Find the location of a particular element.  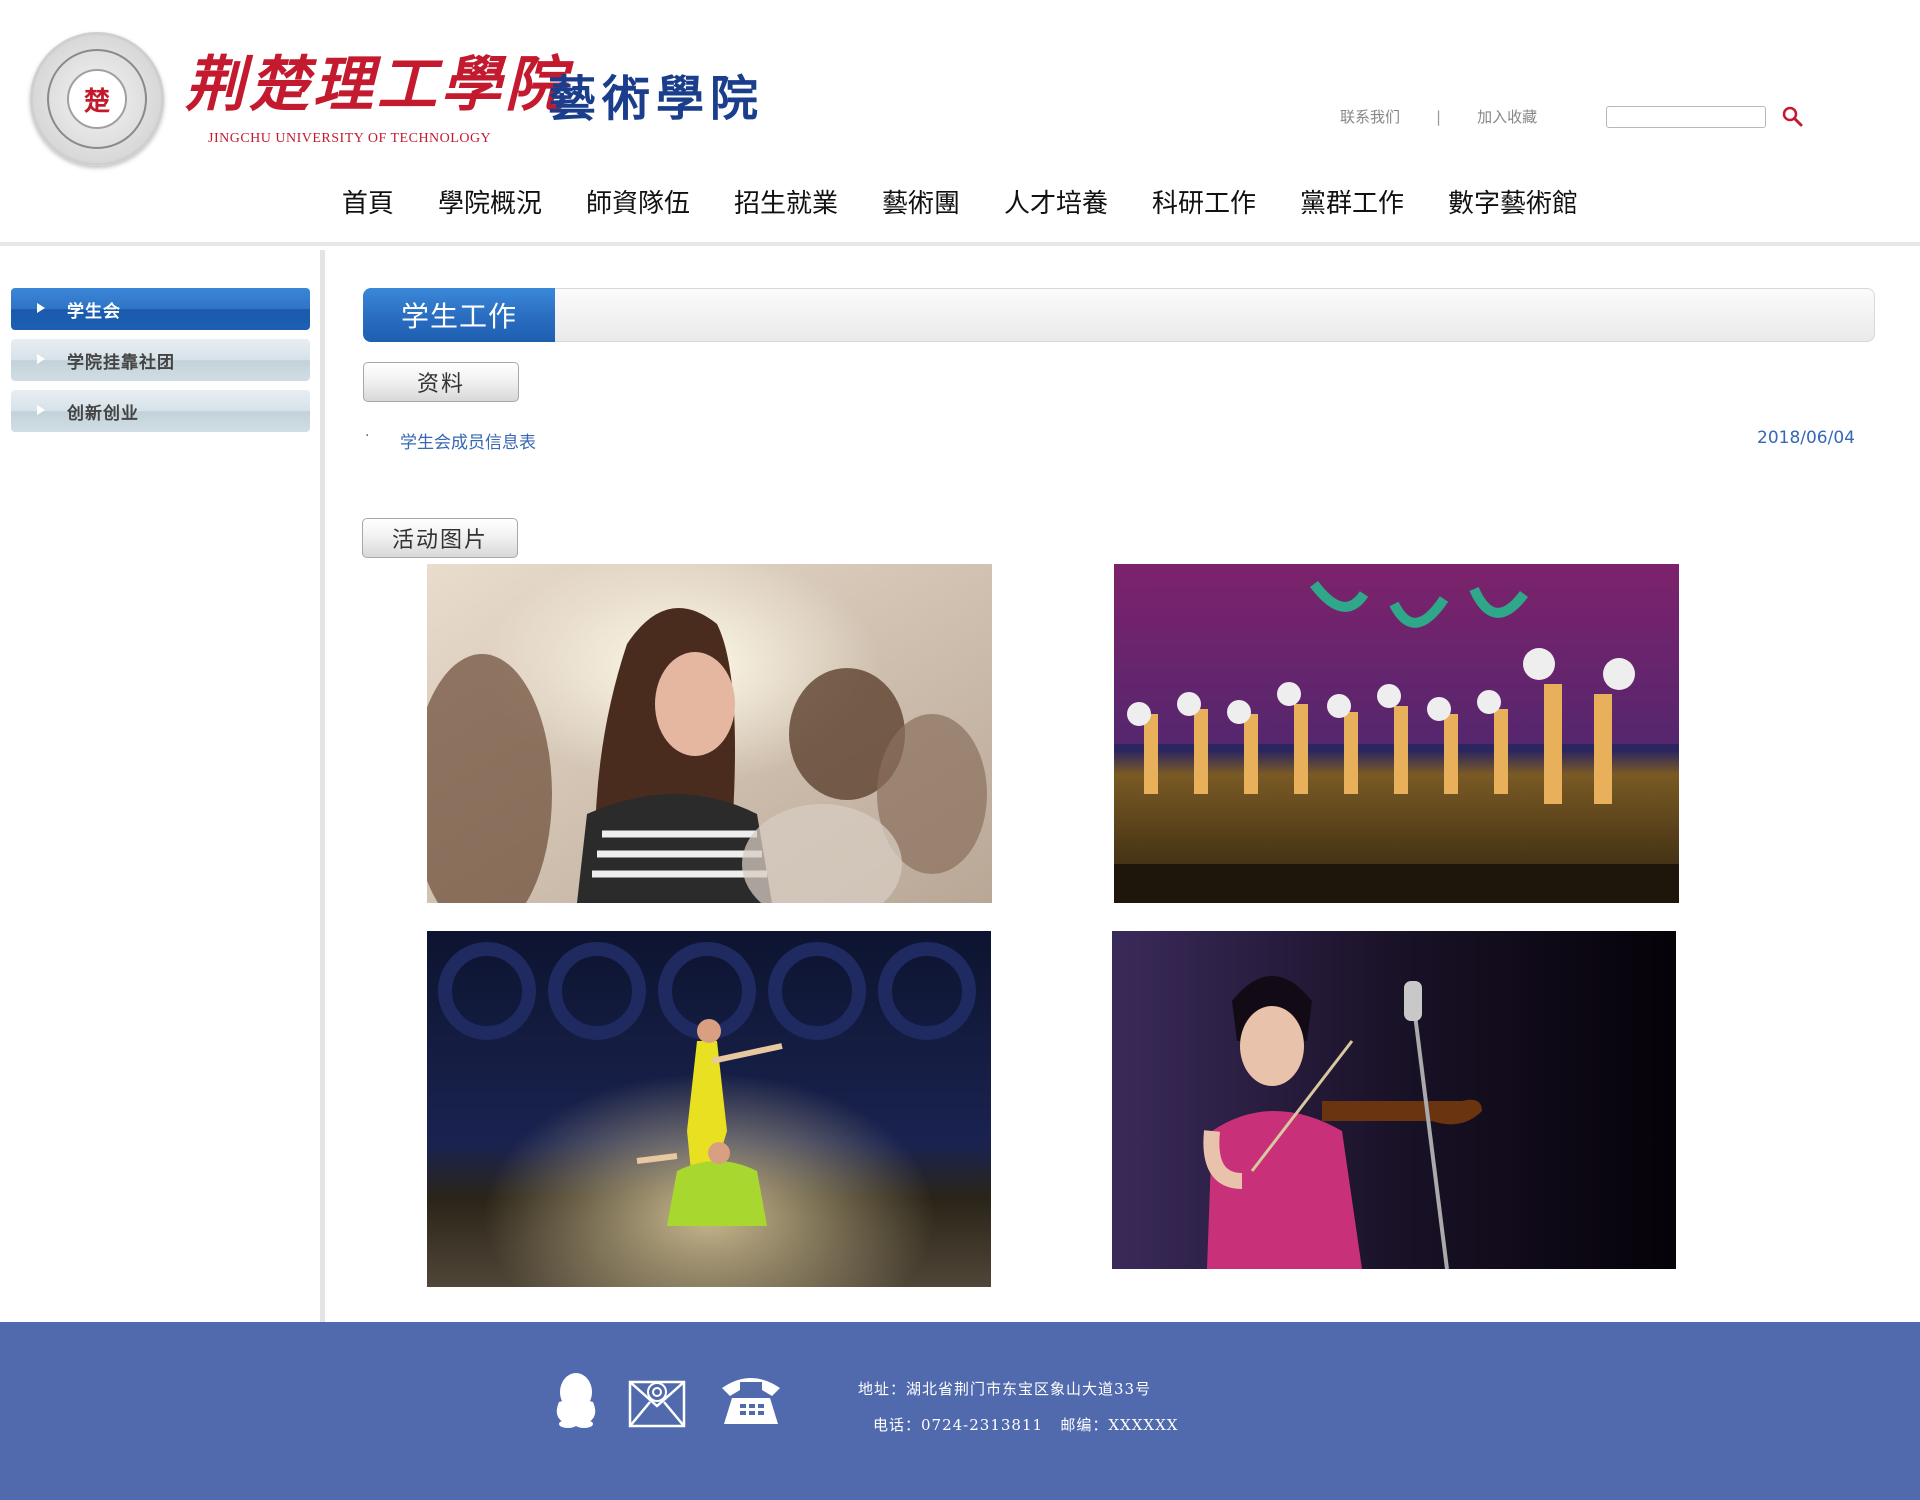

search-button is located at coordinates (1793, 117).